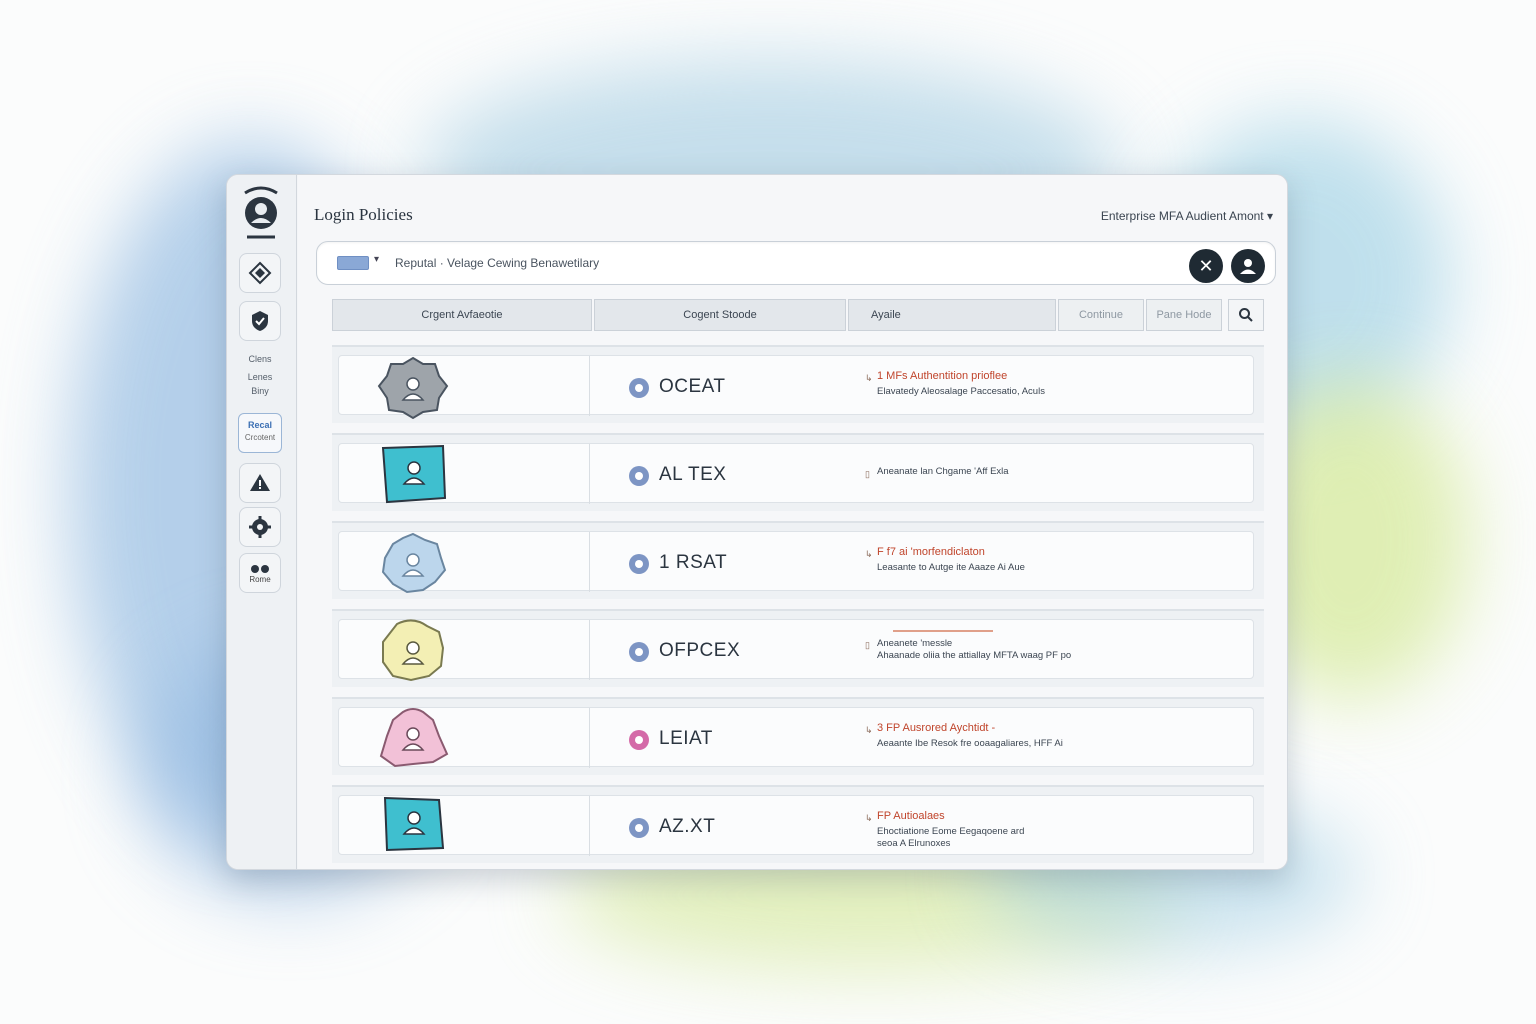 Image resolution: width=1536 pixels, height=1024 pixels. What do you see at coordinates (260, 437) in the screenshot?
I see `sidebar-active-sub: Crcotent` at bounding box center [260, 437].